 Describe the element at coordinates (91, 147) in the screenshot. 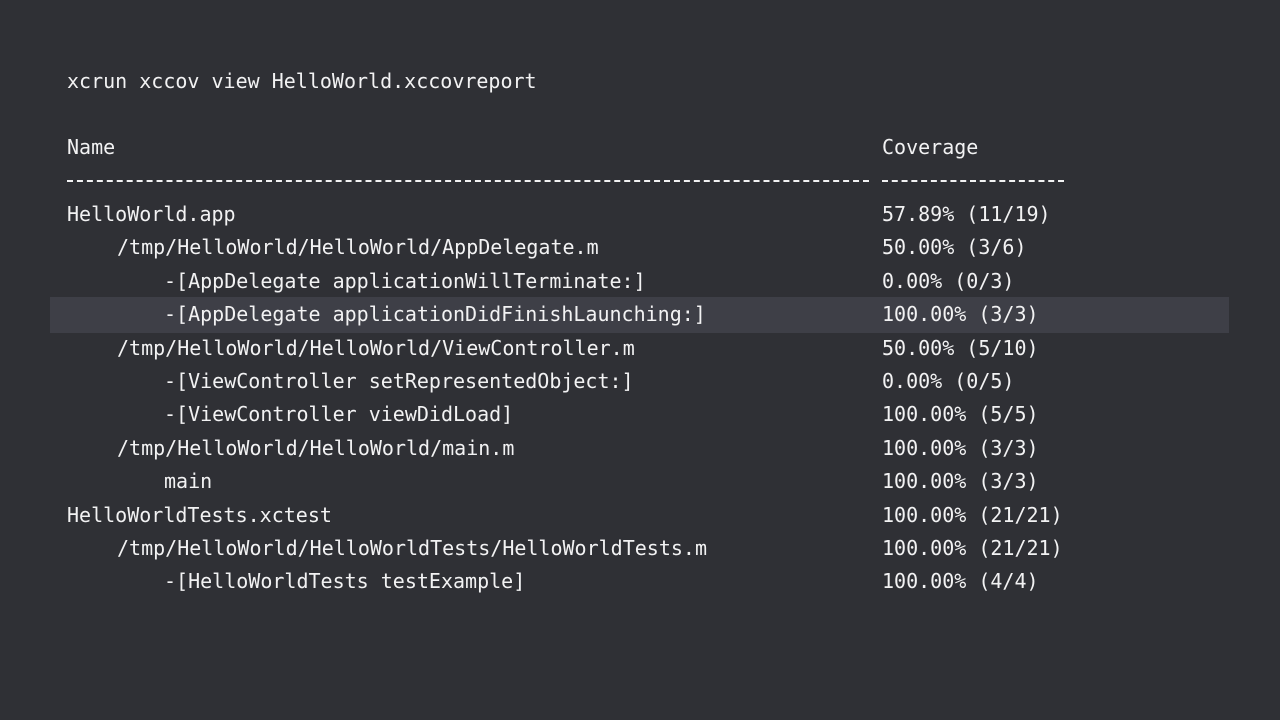

I see `header-name: Name` at that location.